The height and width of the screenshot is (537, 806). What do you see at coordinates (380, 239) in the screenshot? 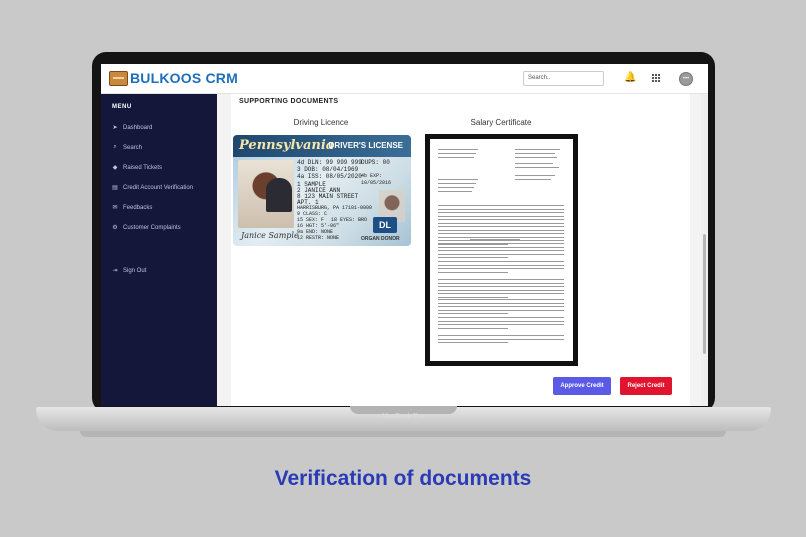
I see `licence-organ-donor: ORGAN DONOR` at bounding box center [380, 239].